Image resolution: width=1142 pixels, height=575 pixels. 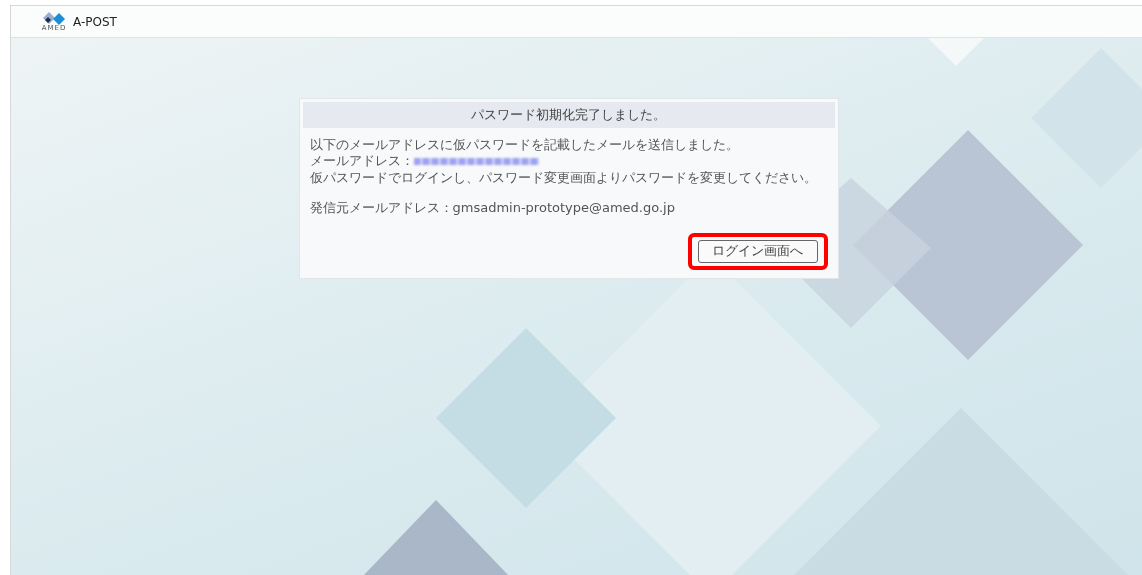 What do you see at coordinates (95, 22) in the screenshot?
I see `app-name: A-POST` at bounding box center [95, 22].